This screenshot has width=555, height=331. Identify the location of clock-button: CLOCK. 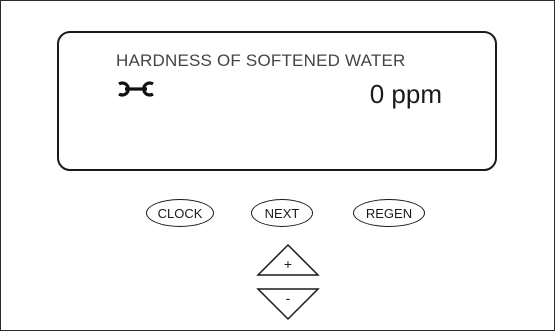
(180, 213).